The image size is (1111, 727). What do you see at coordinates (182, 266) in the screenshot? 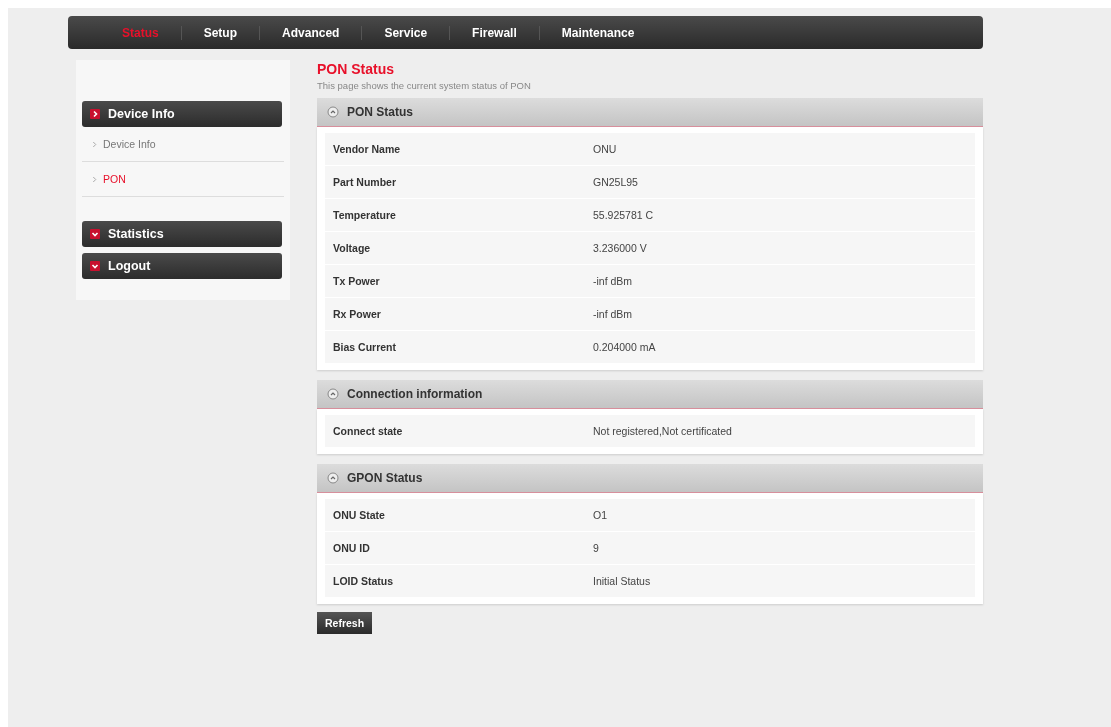
I see `sidebar-group-header: Logout` at bounding box center [182, 266].